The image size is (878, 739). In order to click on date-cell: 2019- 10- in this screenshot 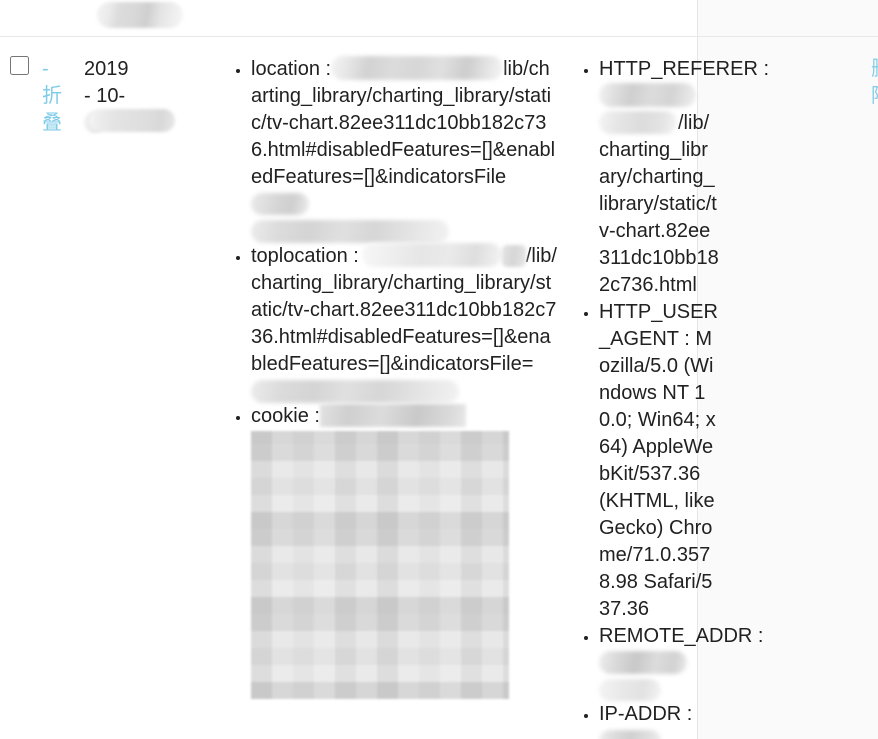, I will do `click(156, 87)`.